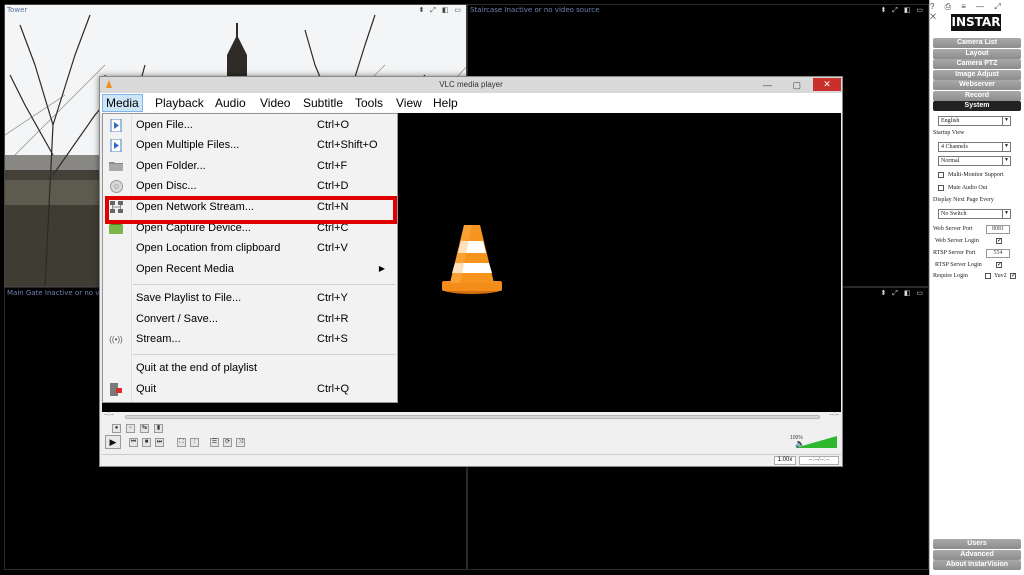 The width and height of the screenshot is (1024, 575). What do you see at coordinates (954, 214) in the screenshot?
I see `display-next-value: No Switch` at bounding box center [954, 214].